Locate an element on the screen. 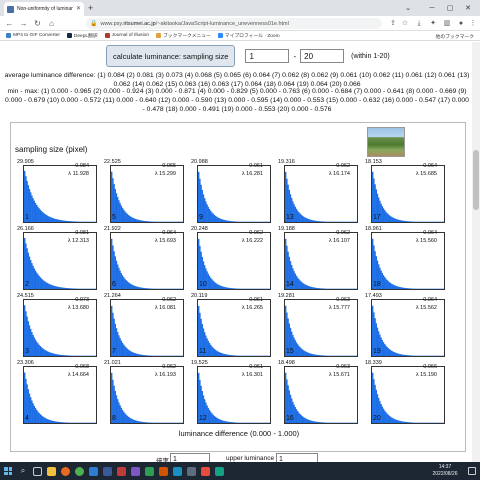  firefox-icon is located at coordinates (65, 471).